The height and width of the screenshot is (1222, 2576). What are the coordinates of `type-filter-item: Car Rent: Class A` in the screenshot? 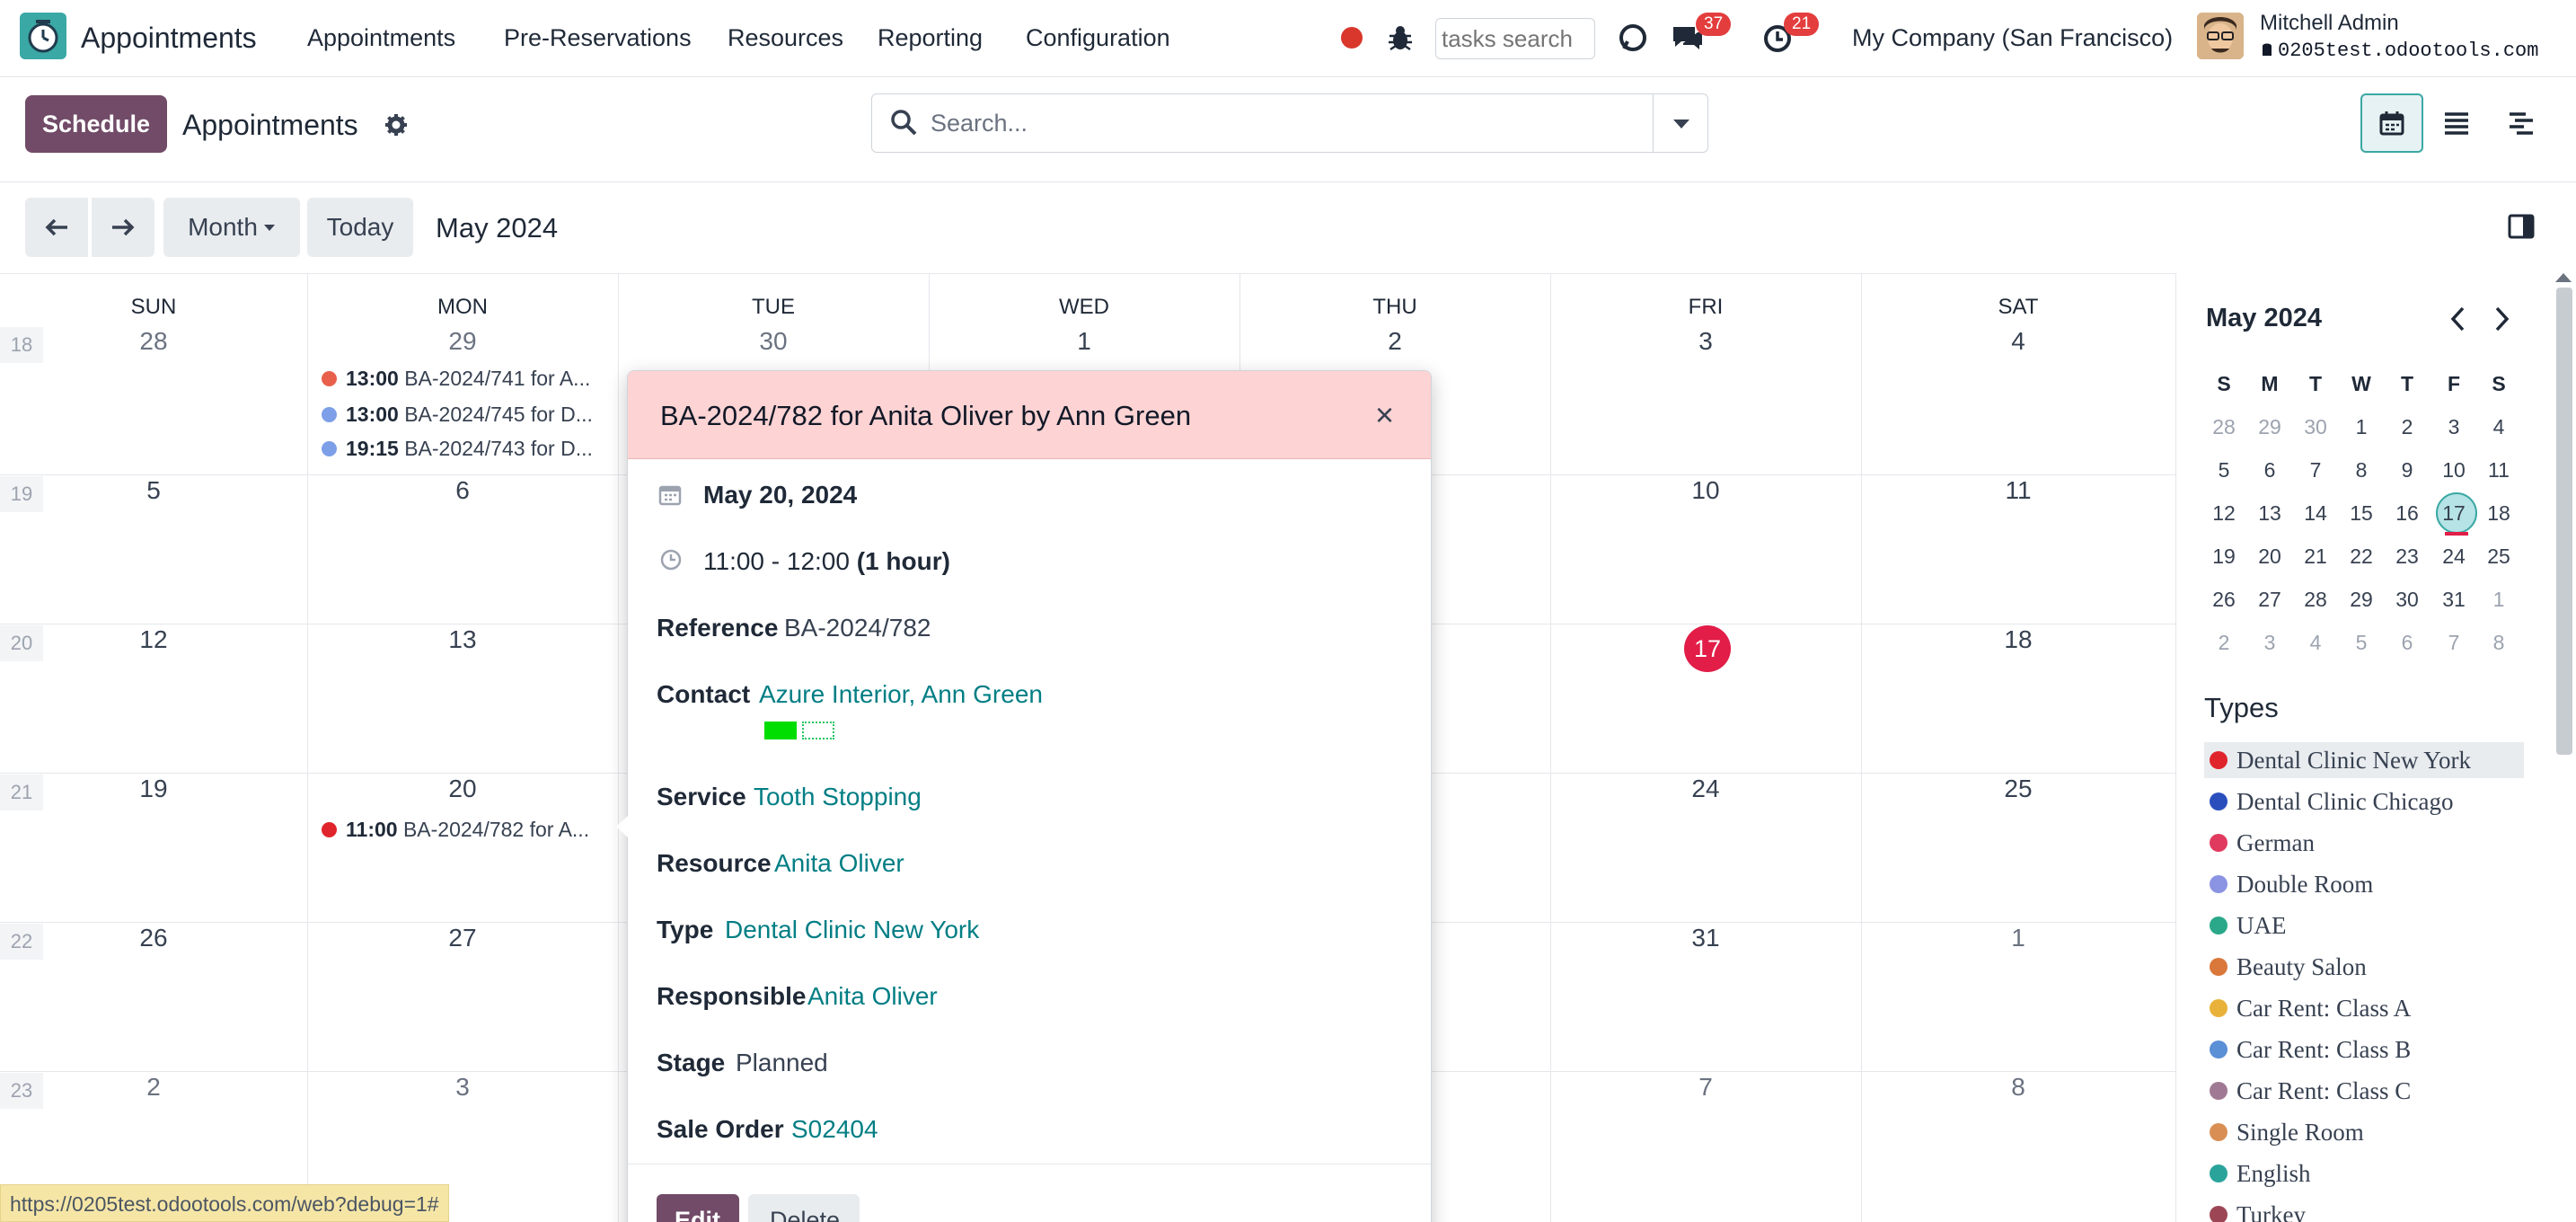 It's located at (2364, 1008).